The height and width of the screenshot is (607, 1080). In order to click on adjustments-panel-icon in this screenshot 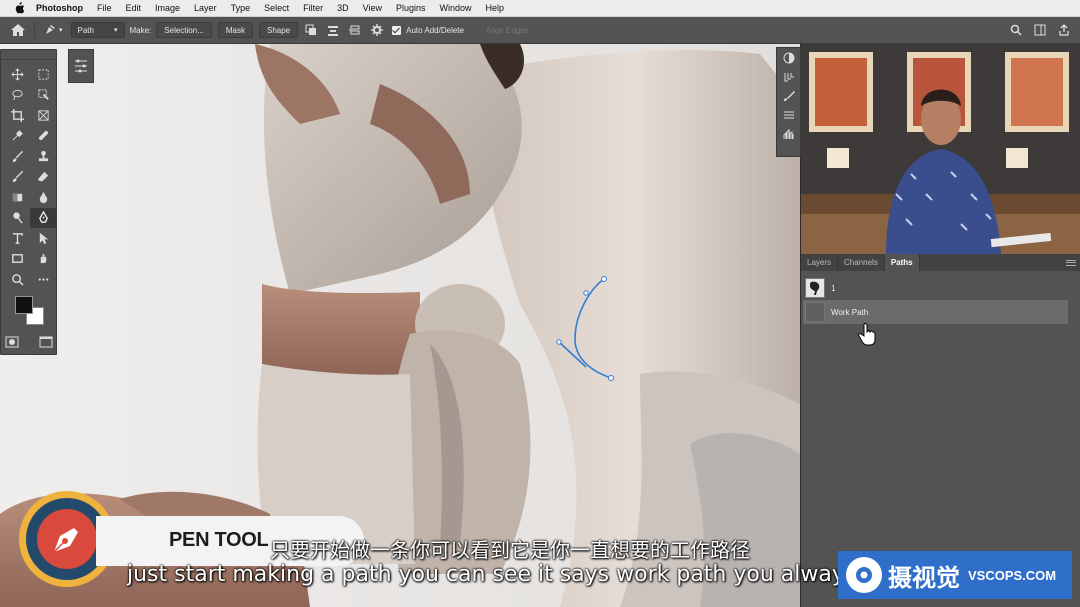, I will do `click(788, 57)`.